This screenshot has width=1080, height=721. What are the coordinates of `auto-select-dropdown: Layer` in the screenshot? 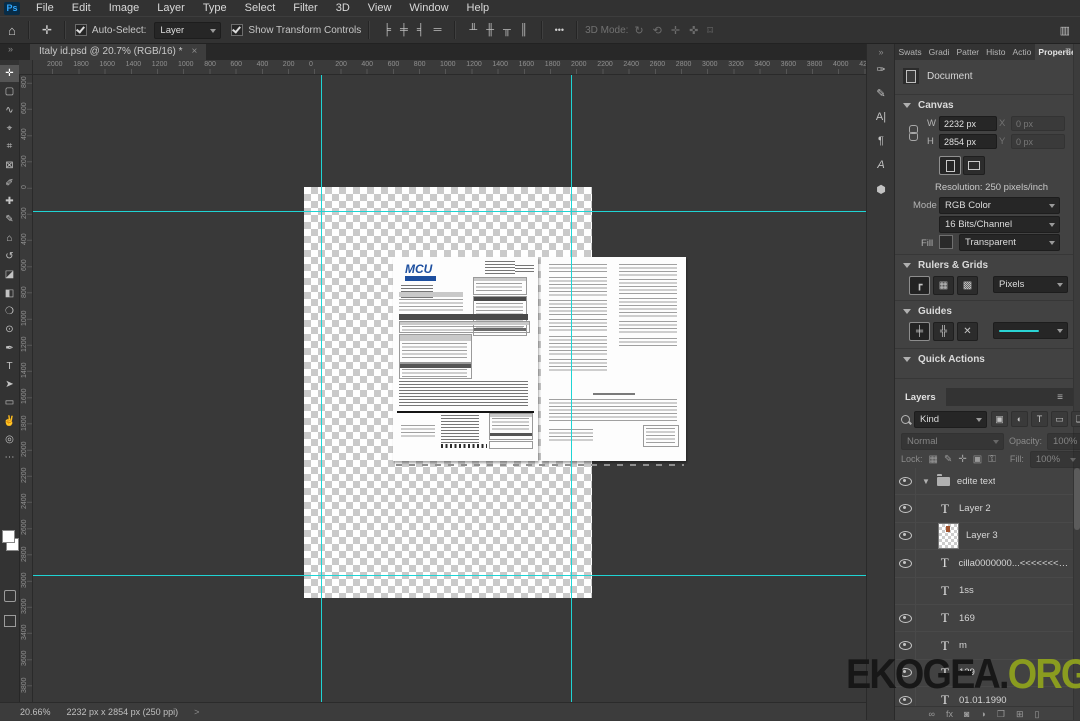 It's located at (188, 30).